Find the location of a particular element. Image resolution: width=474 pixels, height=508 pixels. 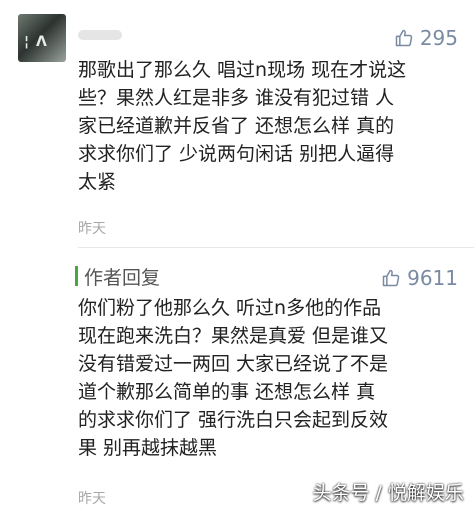

reply-like-button: 9611 is located at coordinates (419, 278).